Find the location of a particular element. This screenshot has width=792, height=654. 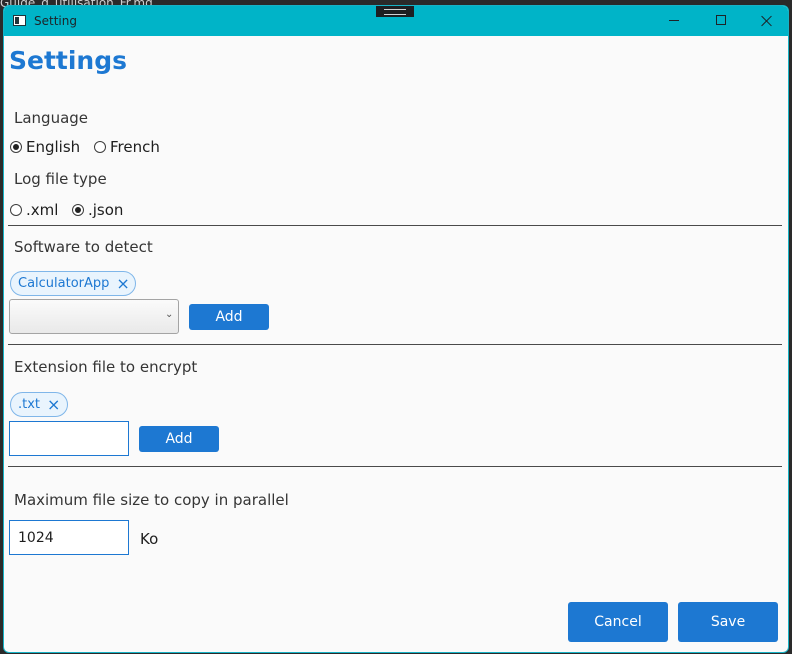

extension-input is located at coordinates (69, 438).